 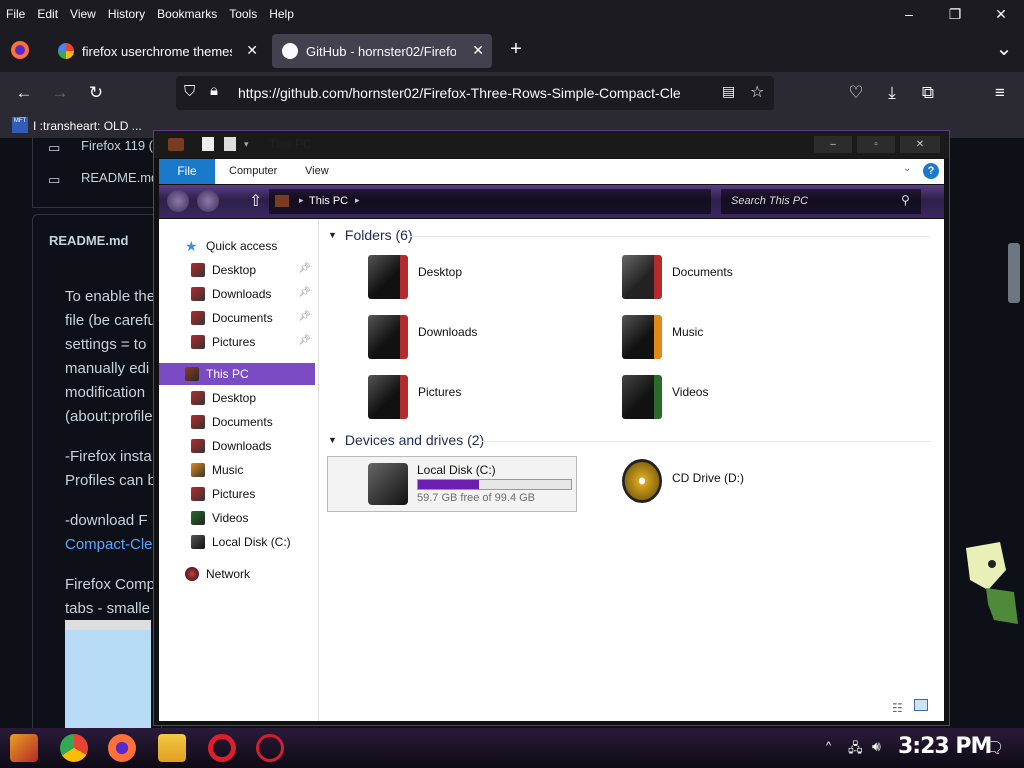 I want to click on properties-icon, so click(x=208, y=144).